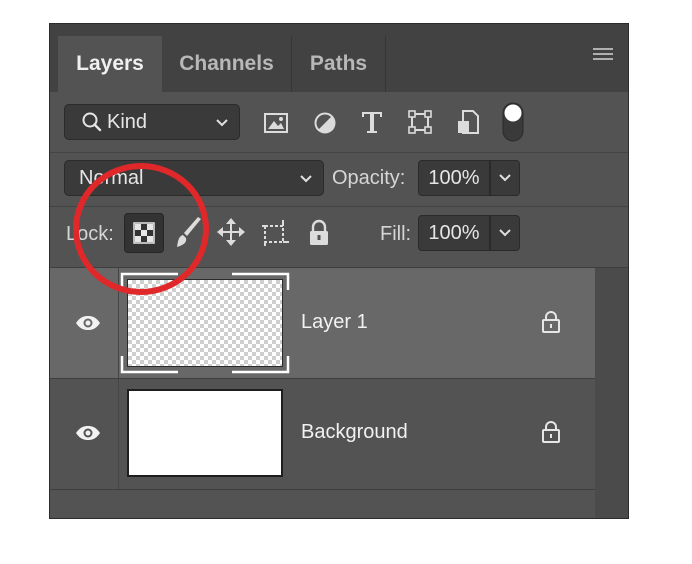 This screenshot has height=564, width=692. What do you see at coordinates (152, 122) in the screenshot?
I see `filter-kind-dropdown: Kind` at bounding box center [152, 122].